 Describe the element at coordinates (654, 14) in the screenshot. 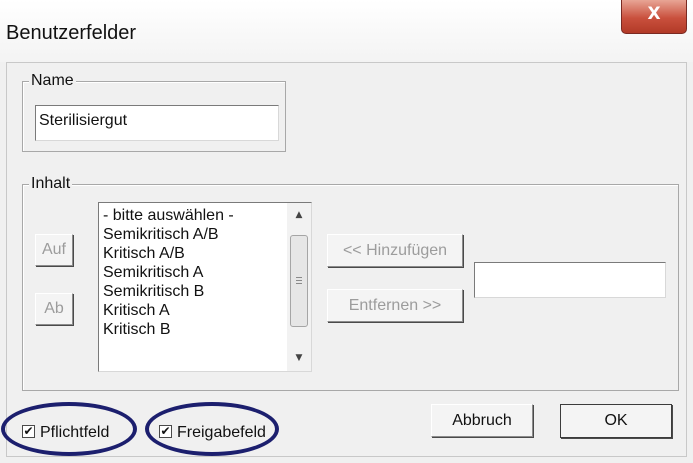

I see `close-icon: X` at that location.